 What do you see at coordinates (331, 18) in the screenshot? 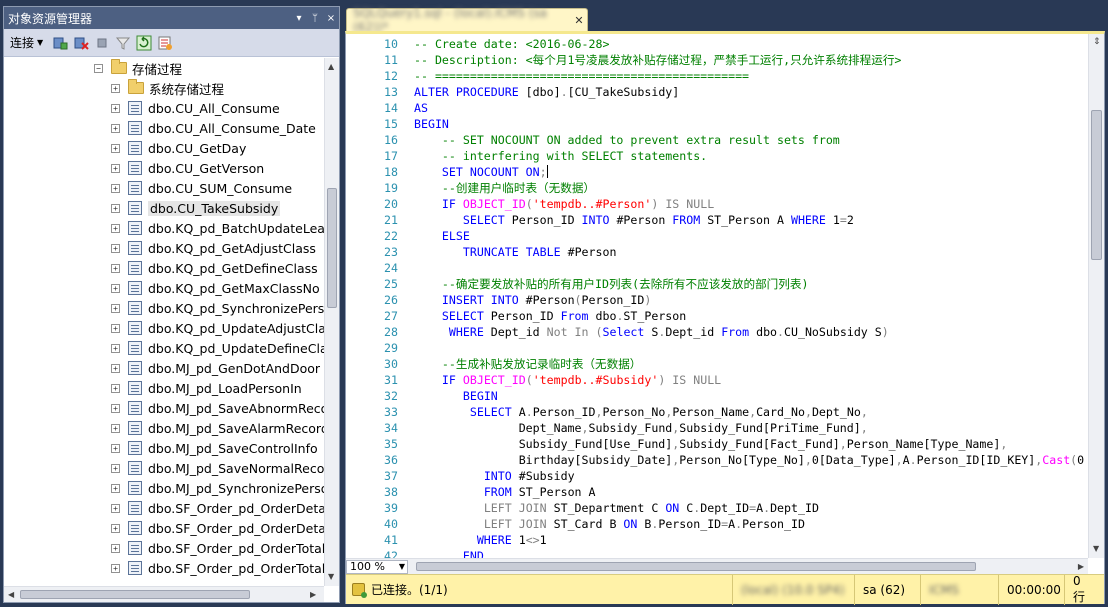
I see `close-icon: ×` at bounding box center [331, 18].